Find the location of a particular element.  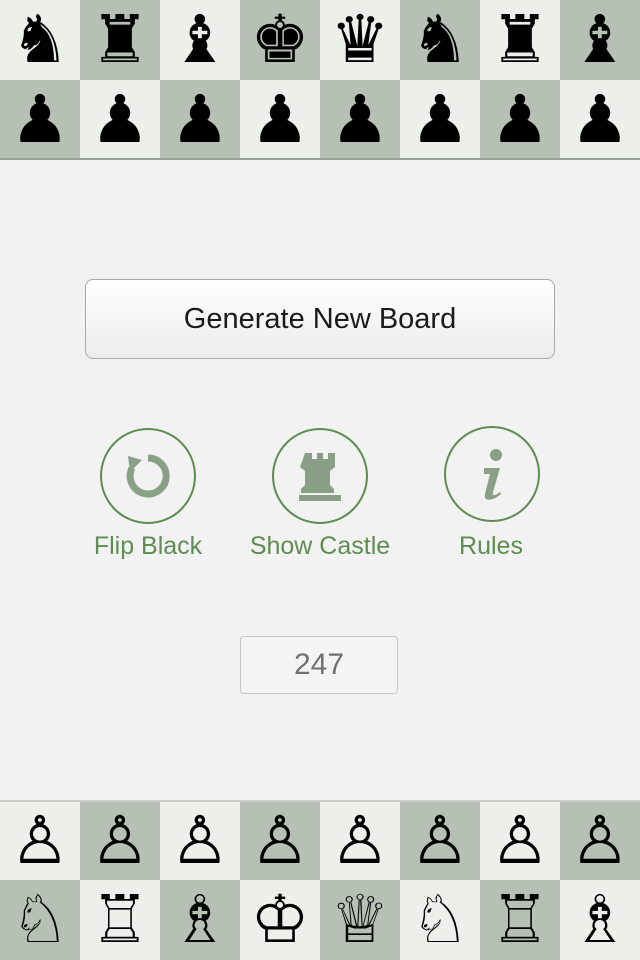

rook-icon is located at coordinates (320, 477).